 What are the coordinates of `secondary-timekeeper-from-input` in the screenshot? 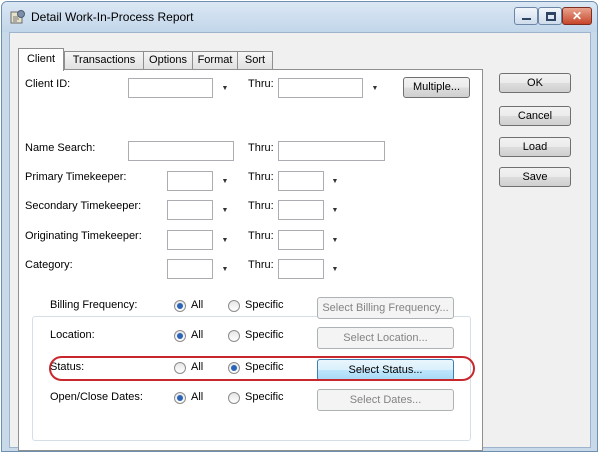 It's located at (190, 210).